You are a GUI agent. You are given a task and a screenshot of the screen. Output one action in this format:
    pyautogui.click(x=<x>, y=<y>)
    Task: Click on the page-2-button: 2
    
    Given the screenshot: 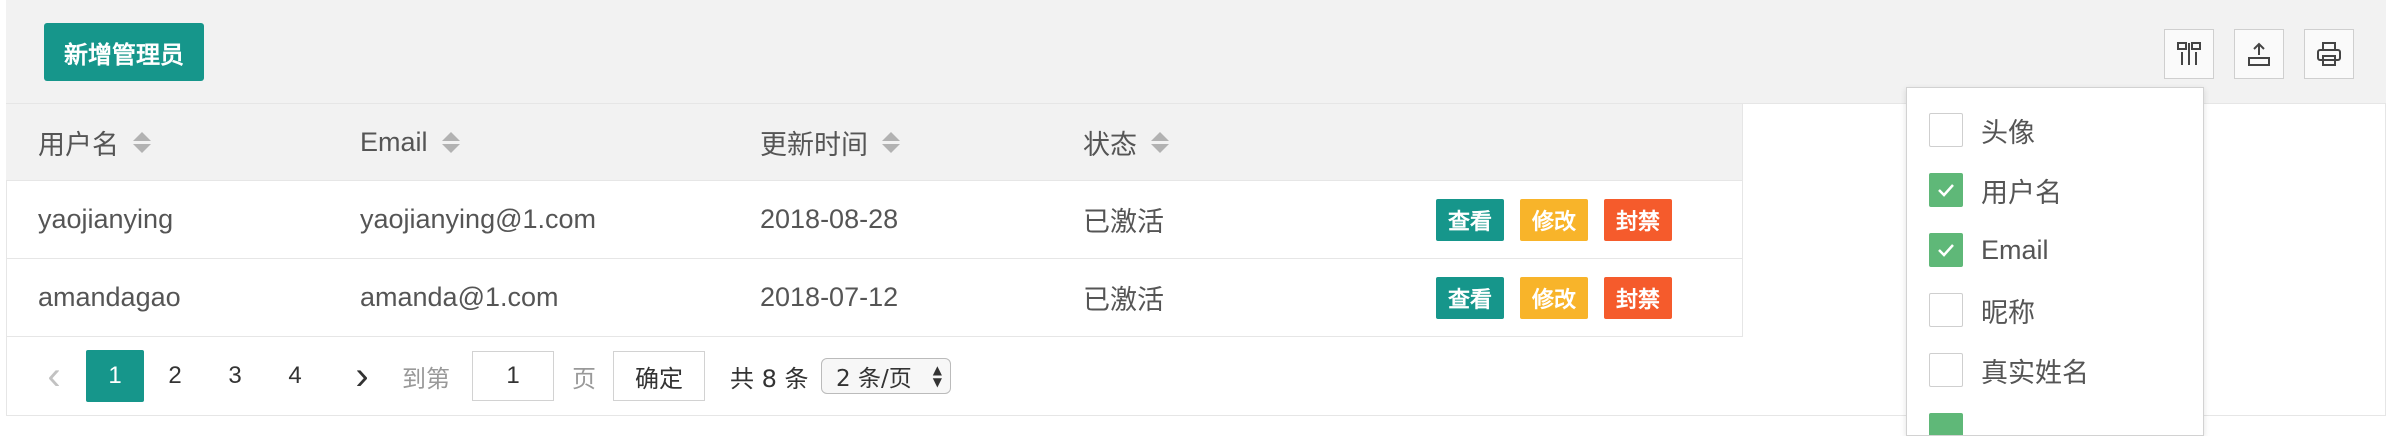 What is the action you would take?
    pyautogui.click(x=175, y=376)
    